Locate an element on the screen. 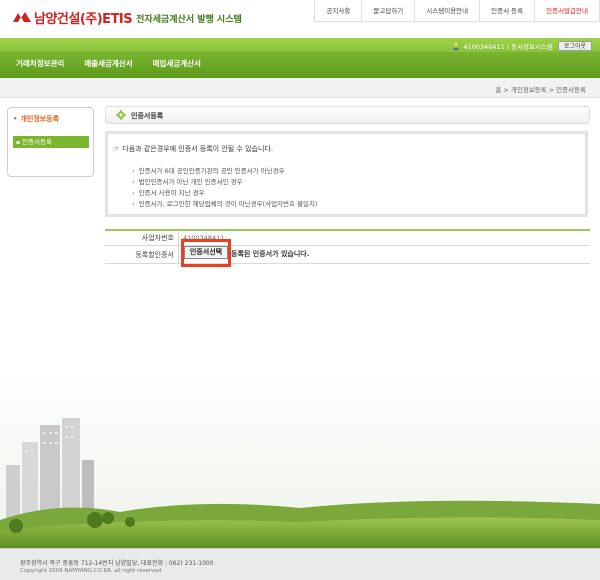 This screenshot has height=580, width=600. breadcrumb-personal-info: 개인정보등록 is located at coordinates (529, 90).